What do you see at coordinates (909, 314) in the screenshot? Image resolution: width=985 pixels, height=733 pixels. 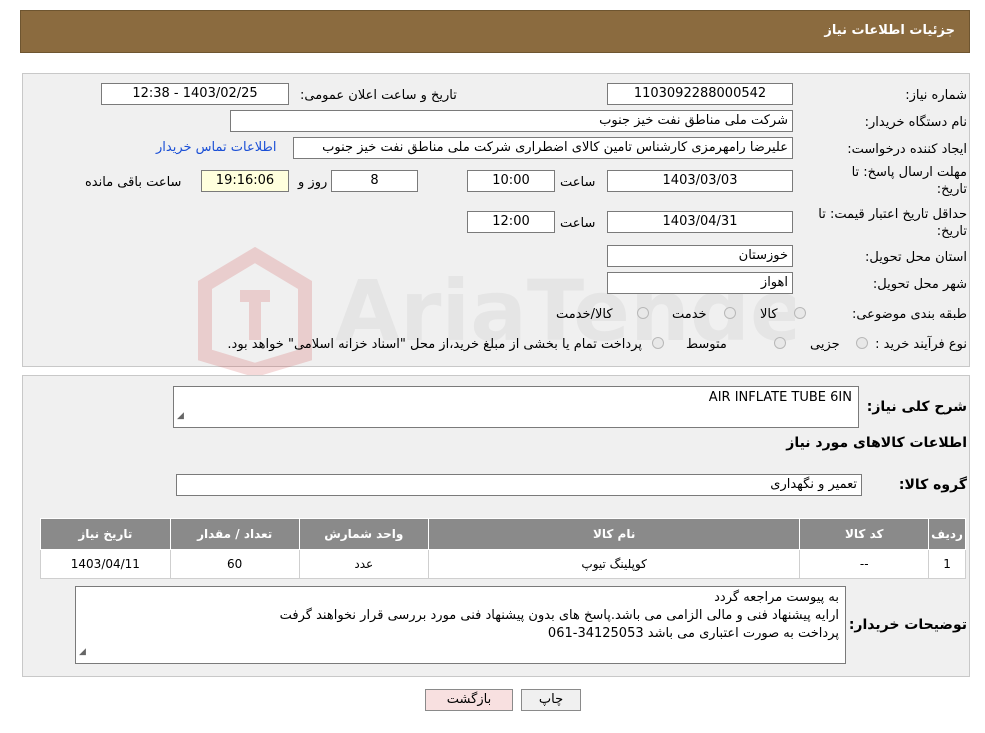 I see `category-label: طبقه بندی موضوعی:` at bounding box center [909, 314].